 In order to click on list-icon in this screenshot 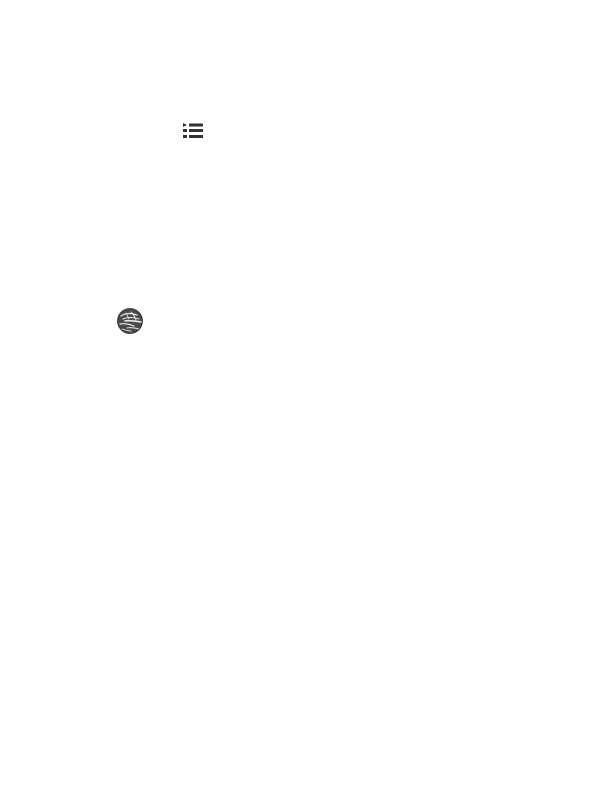, I will do `click(193, 131)`.